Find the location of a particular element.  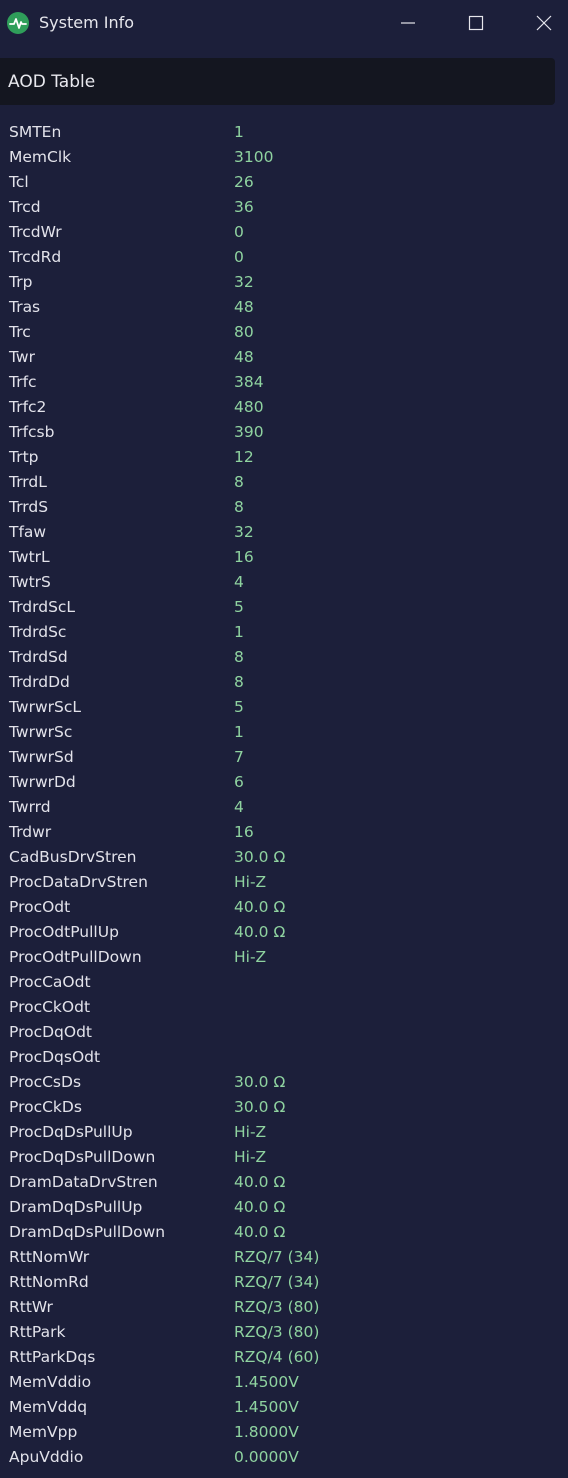

row-key: DramDqDsPullDown is located at coordinates (87, 1232).